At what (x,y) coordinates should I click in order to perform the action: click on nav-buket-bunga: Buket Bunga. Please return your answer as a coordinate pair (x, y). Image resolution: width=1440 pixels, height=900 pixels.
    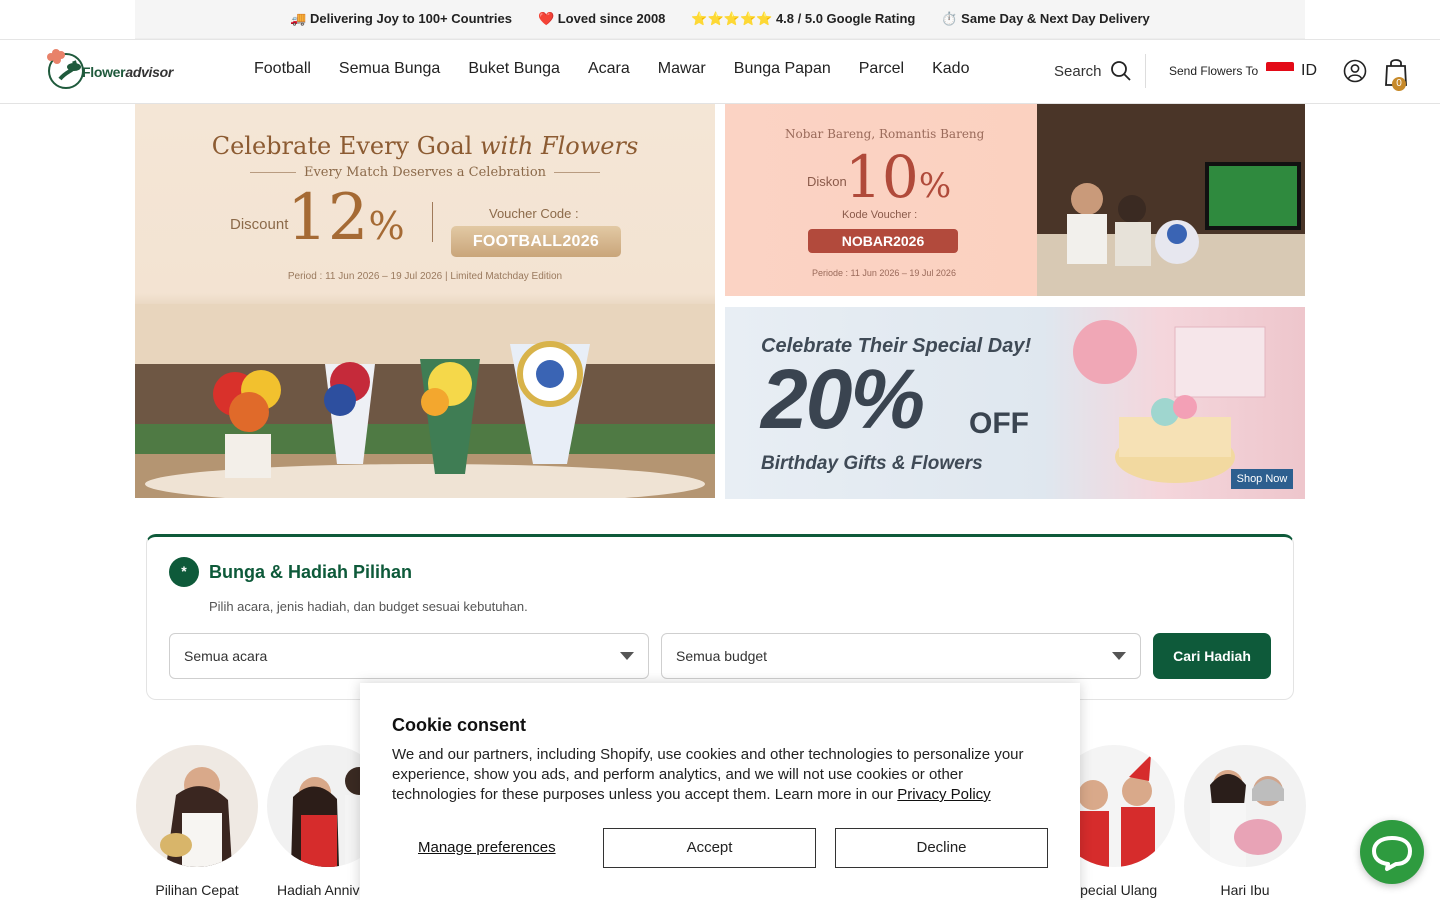
    Looking at the image, I should click on (514, 69).